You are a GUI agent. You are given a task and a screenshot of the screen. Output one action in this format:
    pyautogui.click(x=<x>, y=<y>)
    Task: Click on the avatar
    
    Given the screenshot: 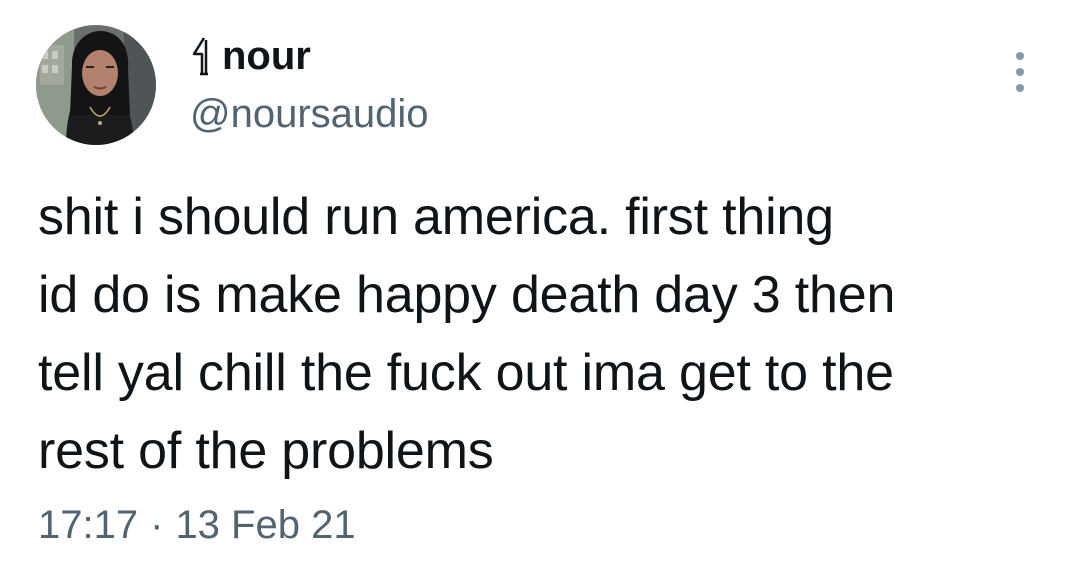 What is the action you would take?
    pyautogui.click(x=96, y=85)
    